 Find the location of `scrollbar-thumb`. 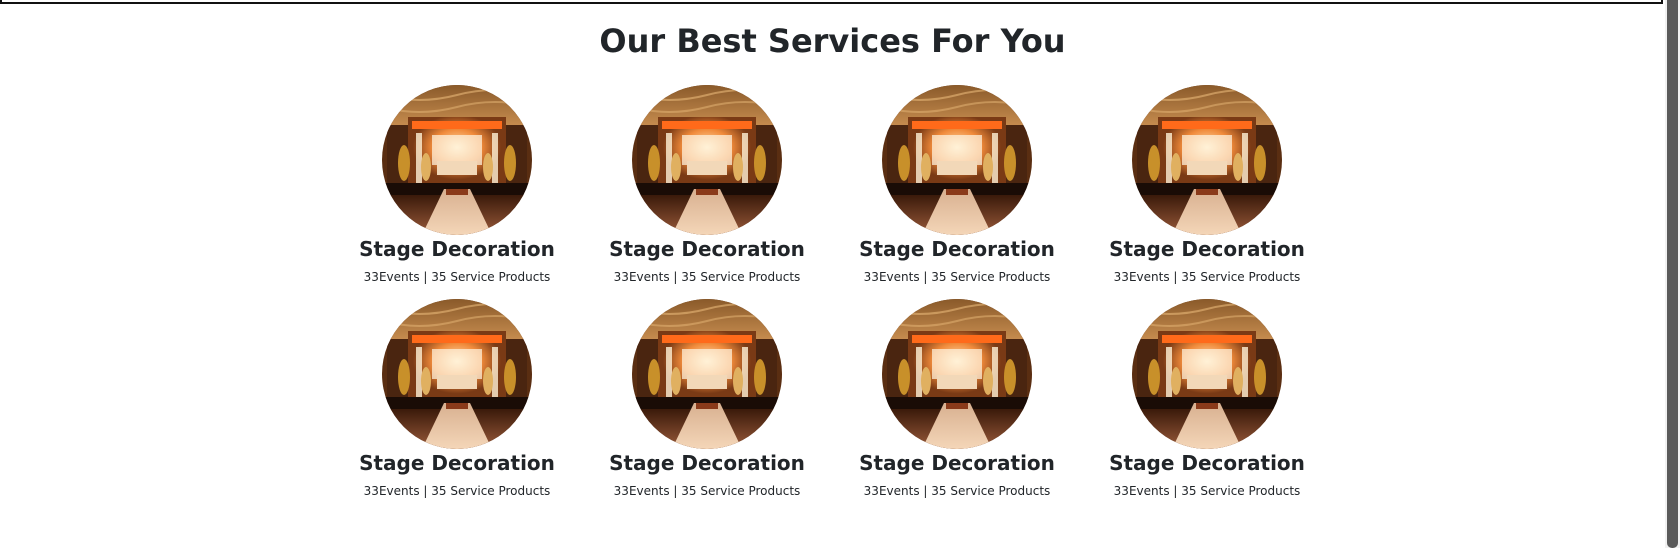

scrollbar-thumb is located at coordinates (1672, 274).